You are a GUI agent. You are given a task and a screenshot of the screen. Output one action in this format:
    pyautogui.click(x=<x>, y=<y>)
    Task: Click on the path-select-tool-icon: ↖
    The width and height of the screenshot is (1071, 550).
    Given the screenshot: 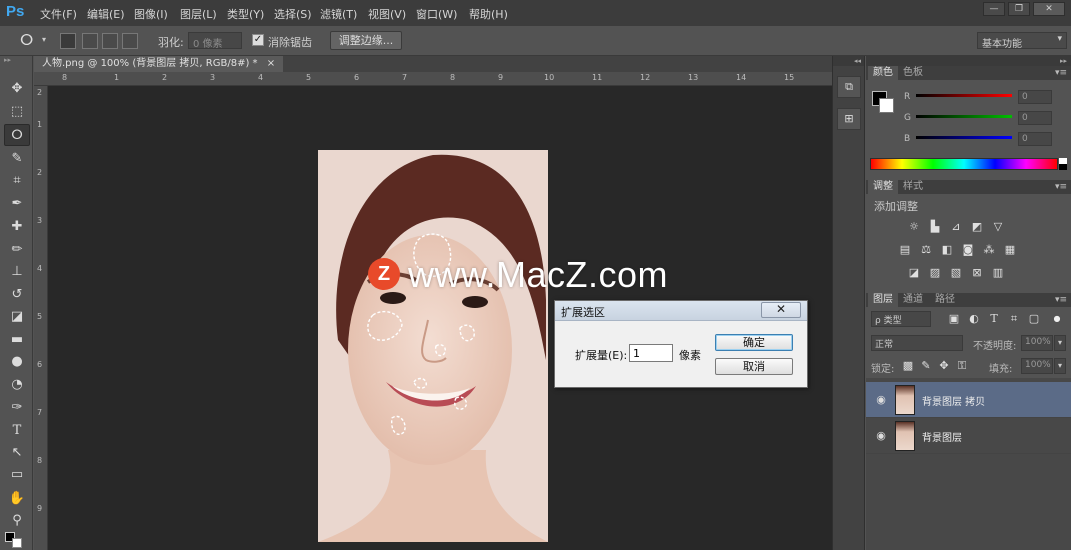 What is the action you would take?
    pyautogui.click(x=17, y=453)
    